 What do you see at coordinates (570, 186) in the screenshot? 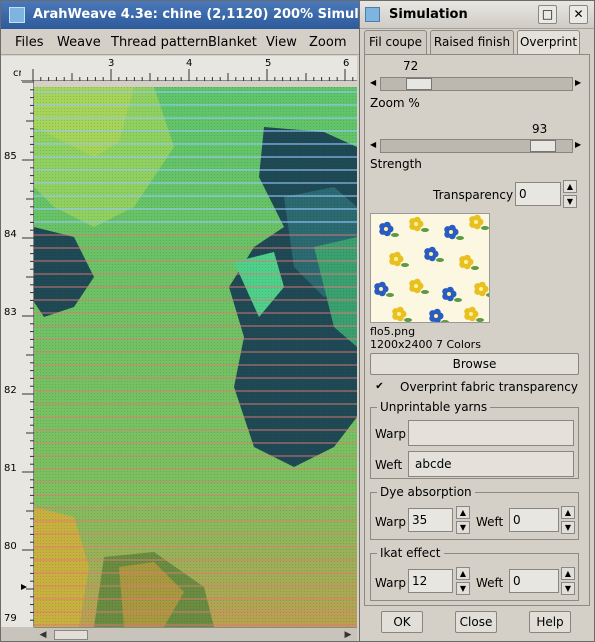
I see `transparency-up-icon: ▲` at bounding box center [570, 186].